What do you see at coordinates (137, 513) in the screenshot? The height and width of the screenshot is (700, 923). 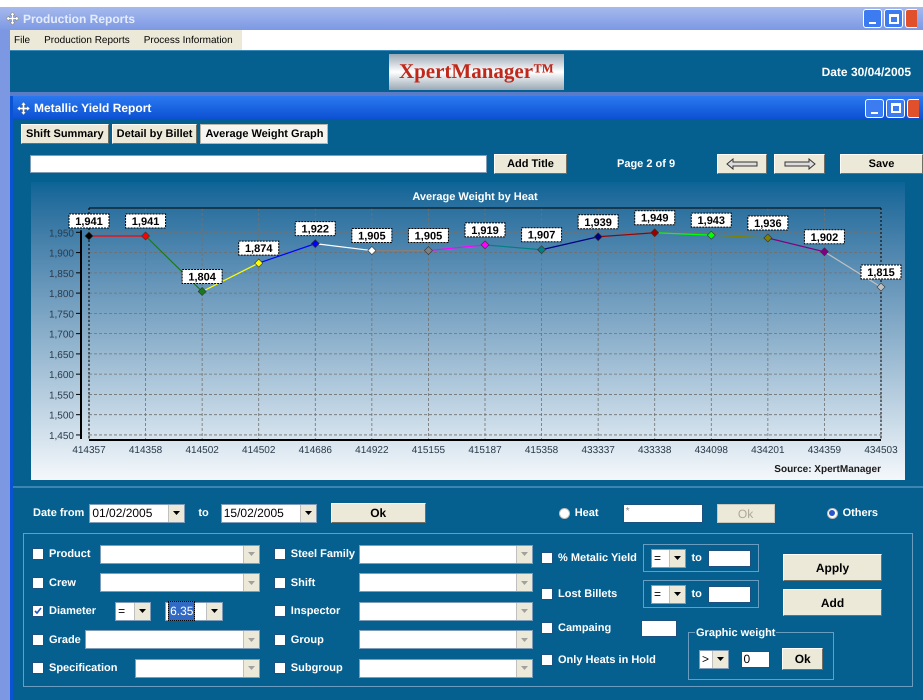 I see `date-from-field: 01/02/2005` at bounding box center [137, 513].